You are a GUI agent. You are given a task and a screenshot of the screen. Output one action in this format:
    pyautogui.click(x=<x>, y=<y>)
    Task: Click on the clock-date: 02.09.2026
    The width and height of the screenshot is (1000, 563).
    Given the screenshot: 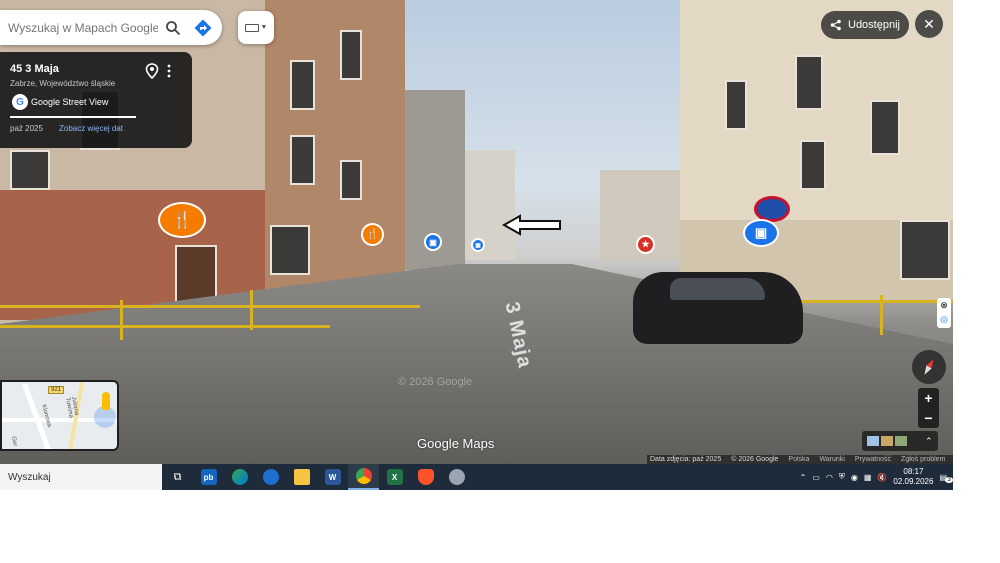 What is the action you would take?
    pyautogui.click(x=913, y=481)
    